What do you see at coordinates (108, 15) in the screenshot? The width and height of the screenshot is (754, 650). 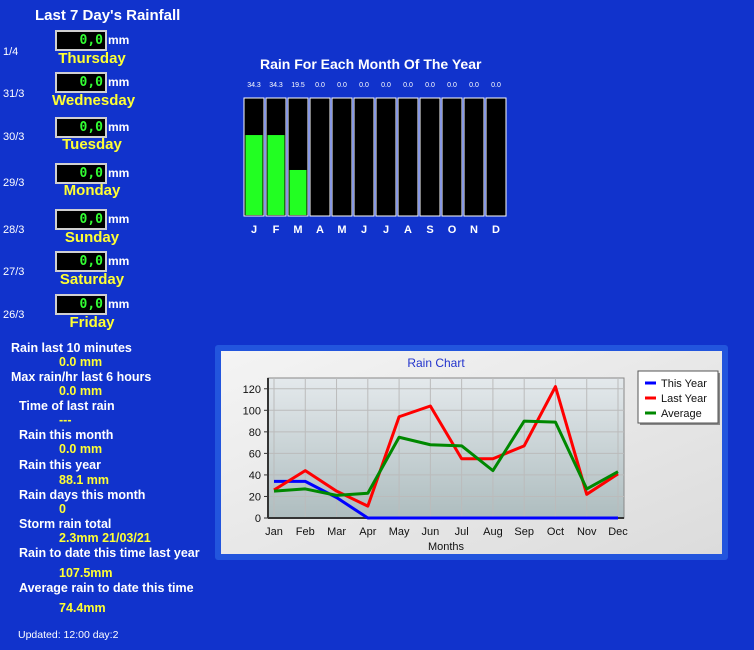 I see `page-title: Last 7 Day's Rainfall` at bounding box center [108, 15].